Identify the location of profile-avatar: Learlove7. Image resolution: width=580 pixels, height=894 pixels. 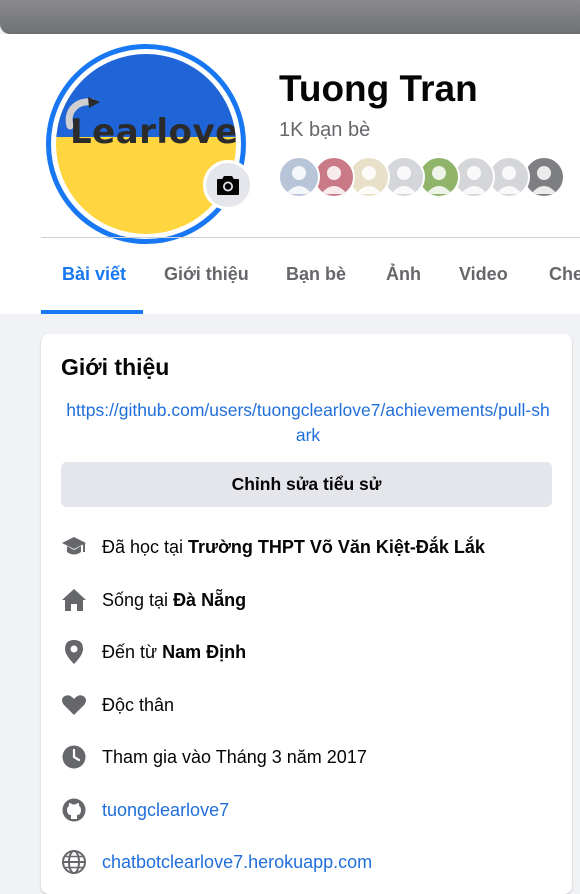
(146, 144).